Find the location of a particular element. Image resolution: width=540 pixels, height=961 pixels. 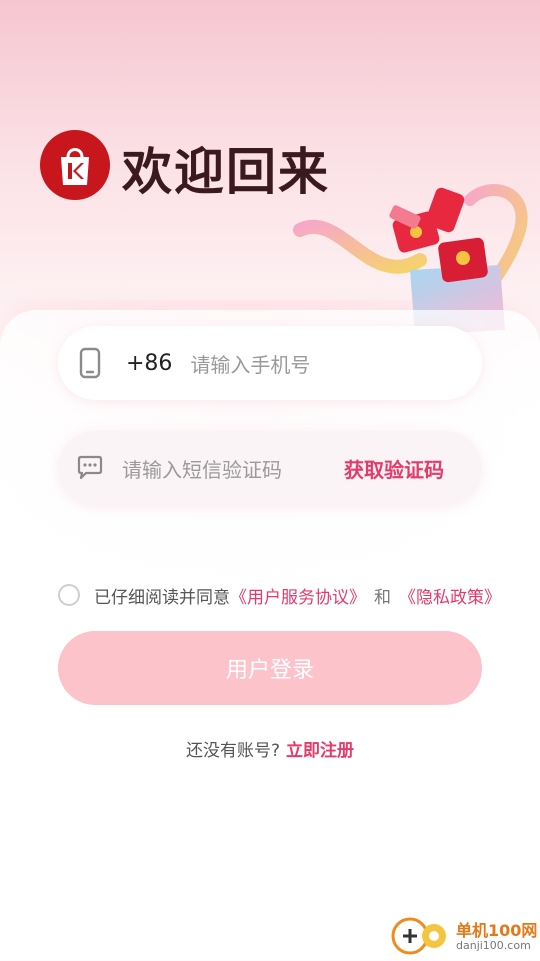

shopping-bag-icon is located at coordinates (75, 166).